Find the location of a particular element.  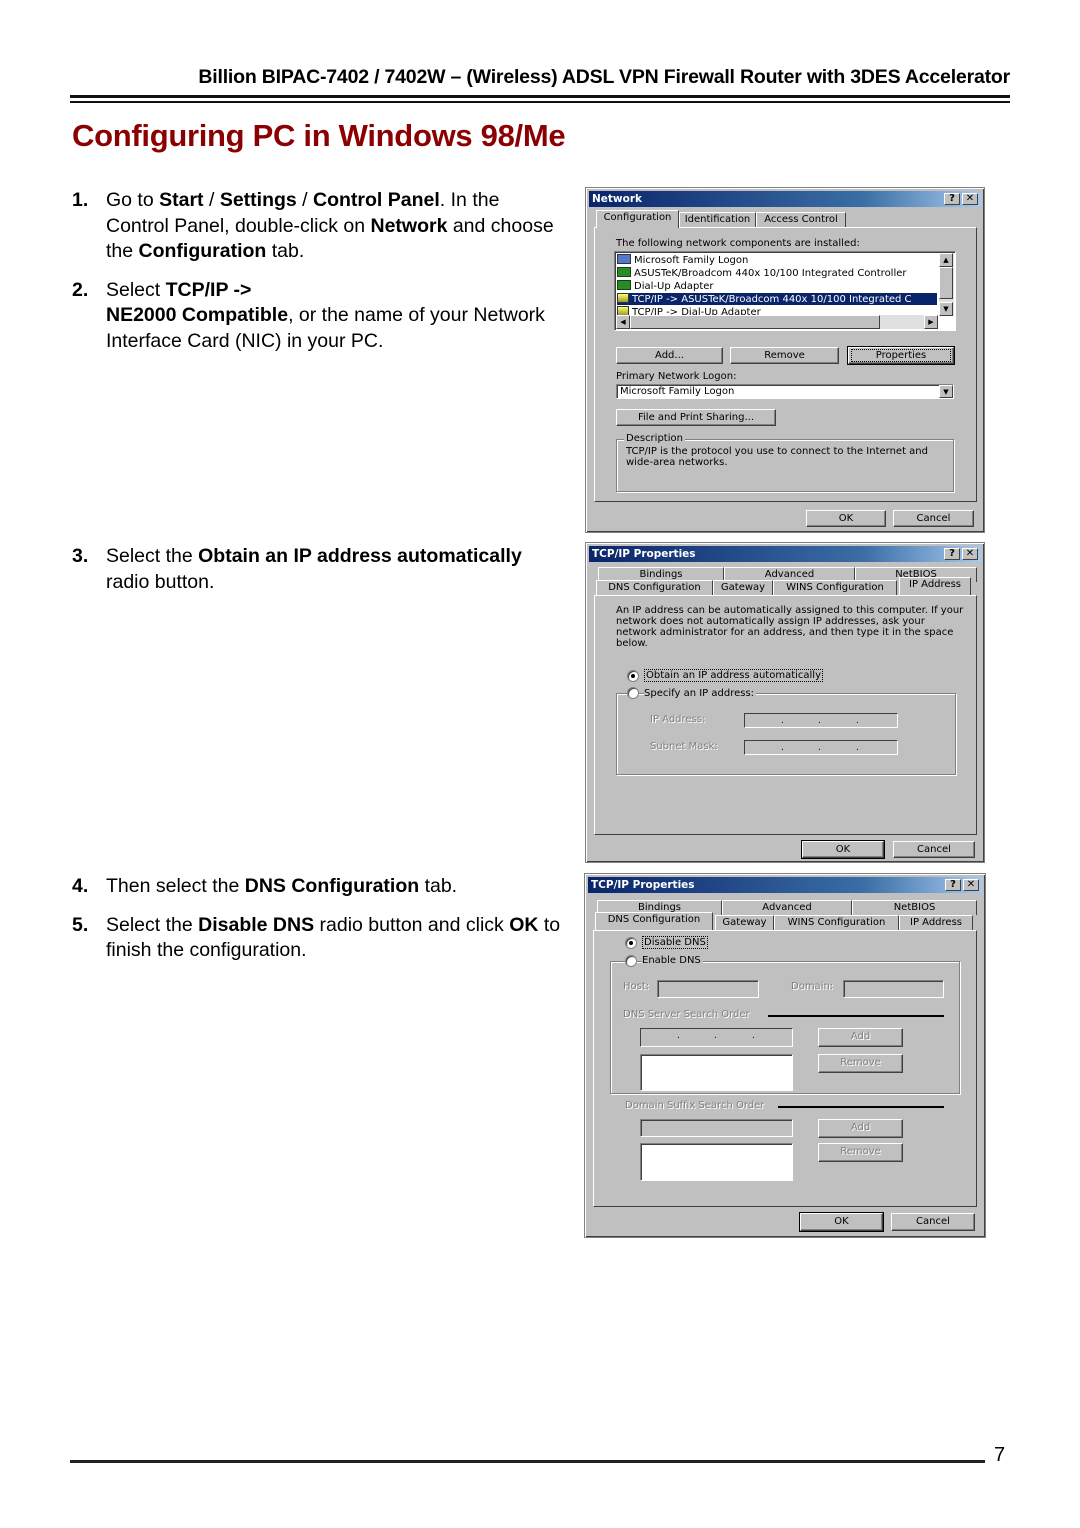

horizontal-scrollbar: ◀ ▶ is located at coordinates (777, 322).